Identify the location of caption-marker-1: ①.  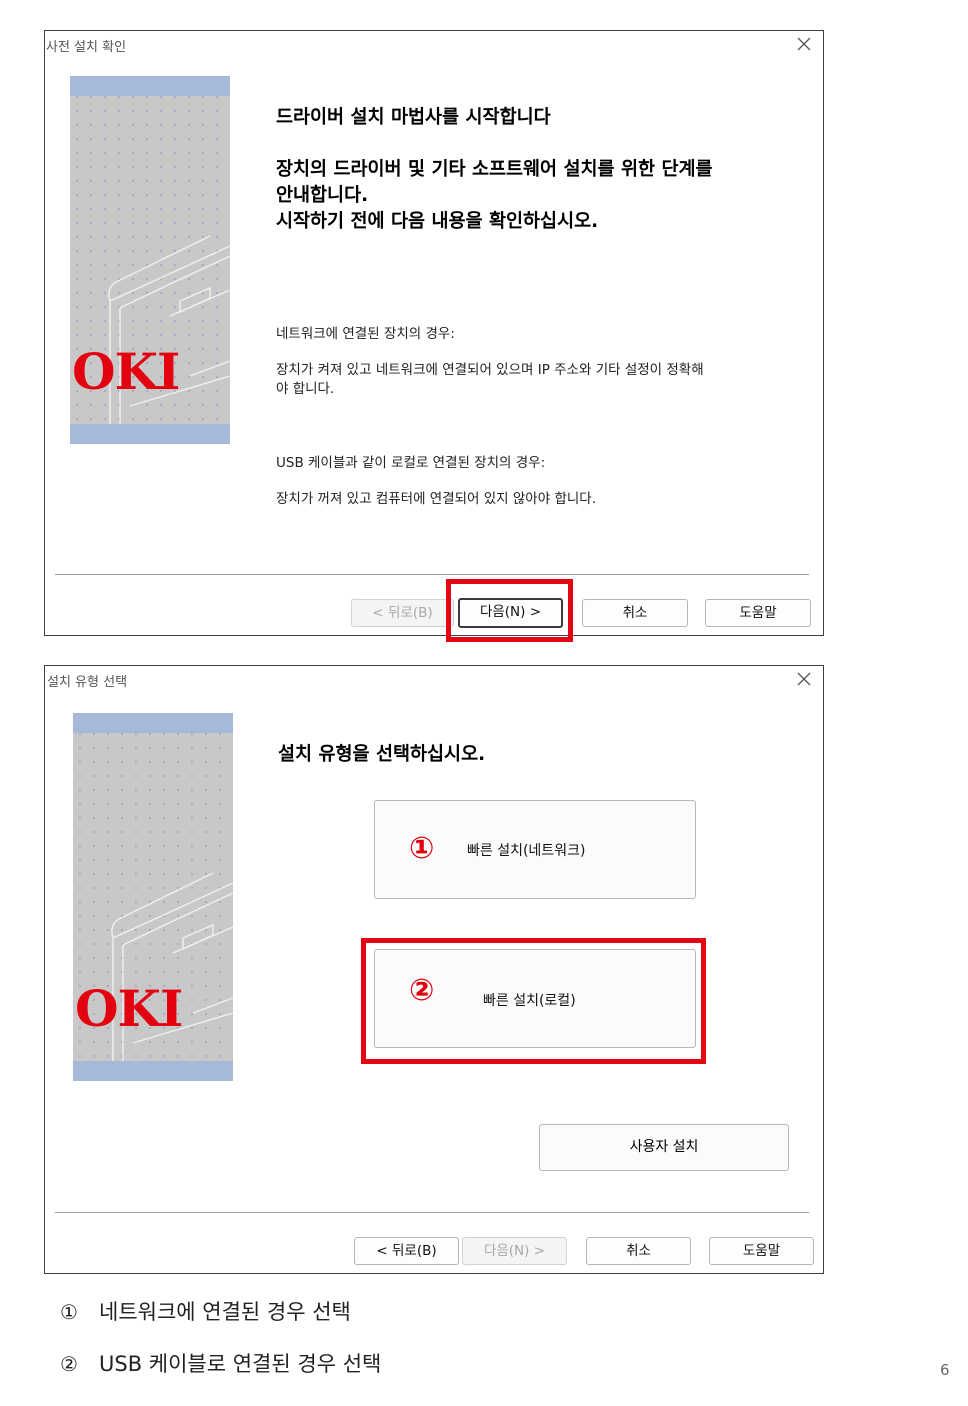
(69, 1312).